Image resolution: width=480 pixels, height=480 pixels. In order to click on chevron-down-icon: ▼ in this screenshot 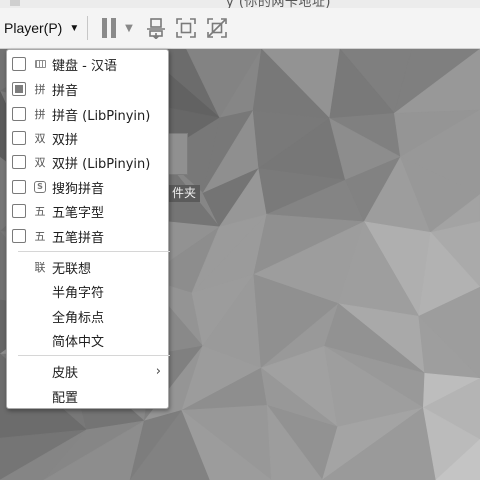, I will do `click(74, 28)`.